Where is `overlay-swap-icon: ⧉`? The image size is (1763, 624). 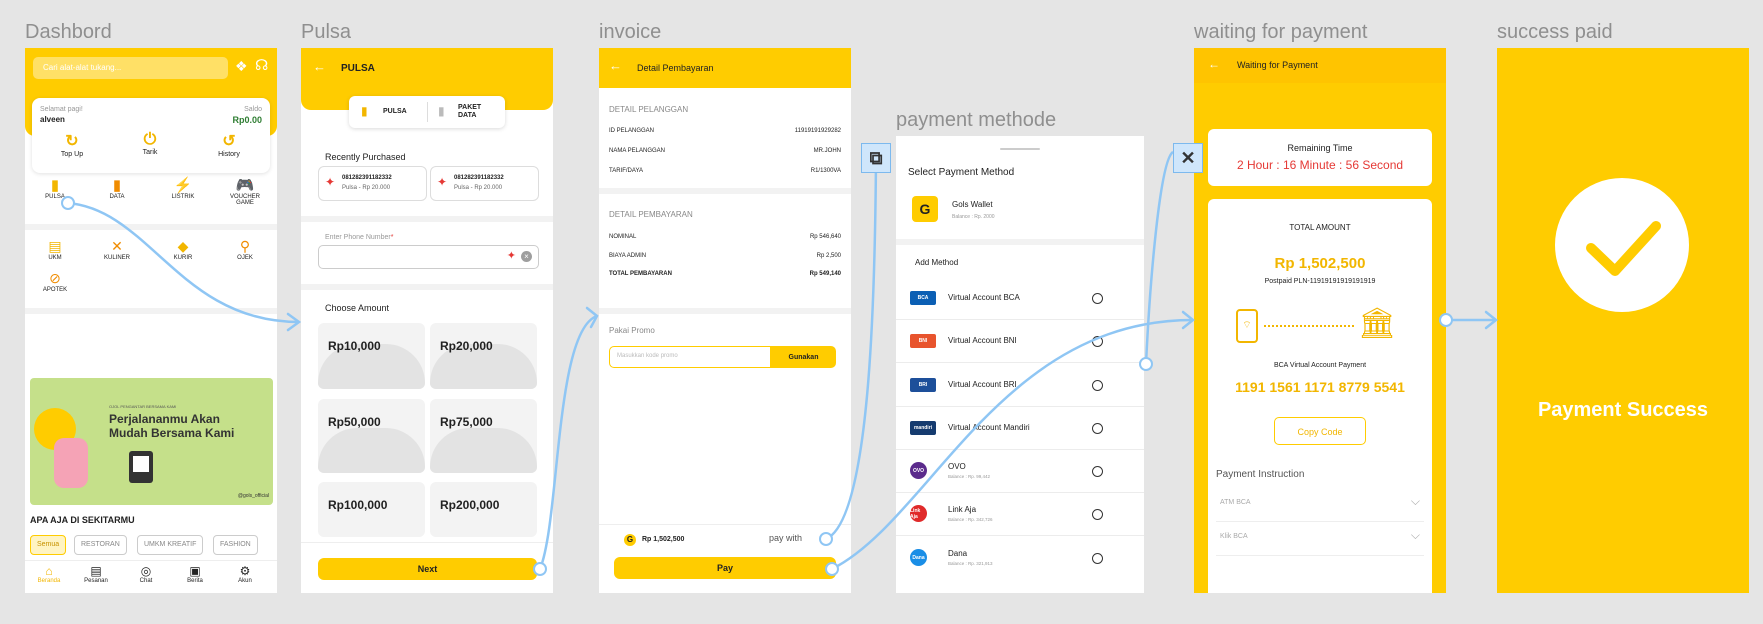
overlay-swap-icon: ⧉ is located at coordinates (876, 158).